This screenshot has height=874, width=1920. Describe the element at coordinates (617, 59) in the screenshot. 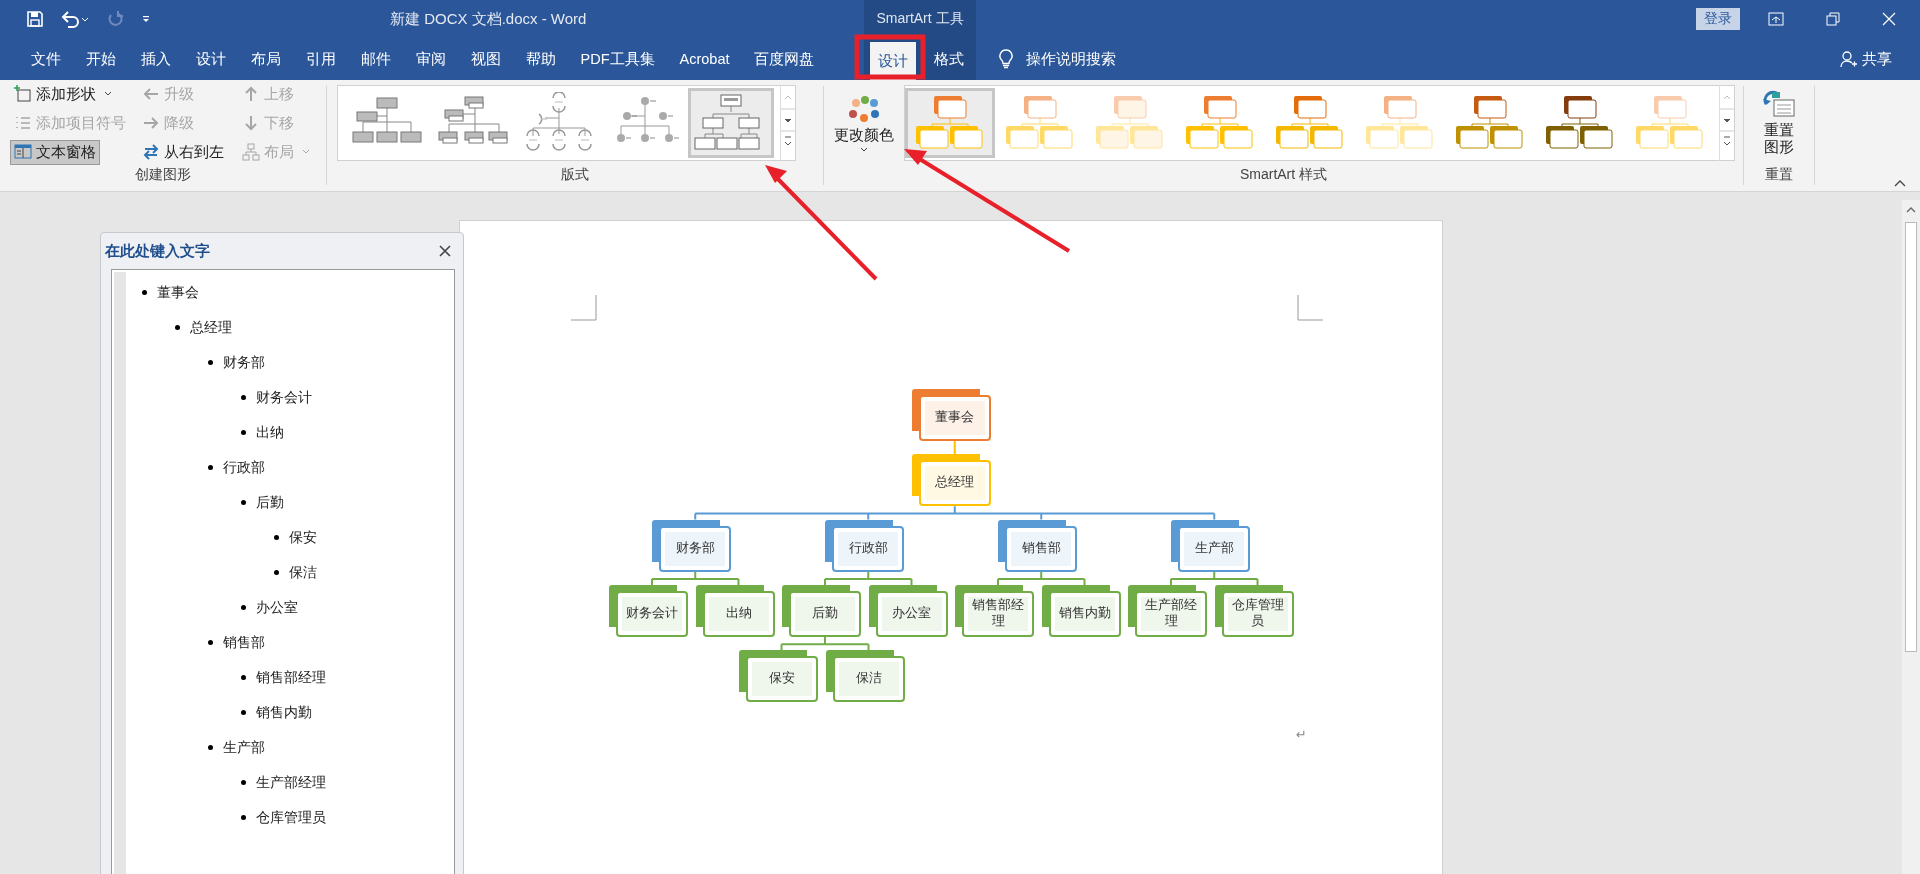

I see `ribbon-tab: PDF工具集` at that location.